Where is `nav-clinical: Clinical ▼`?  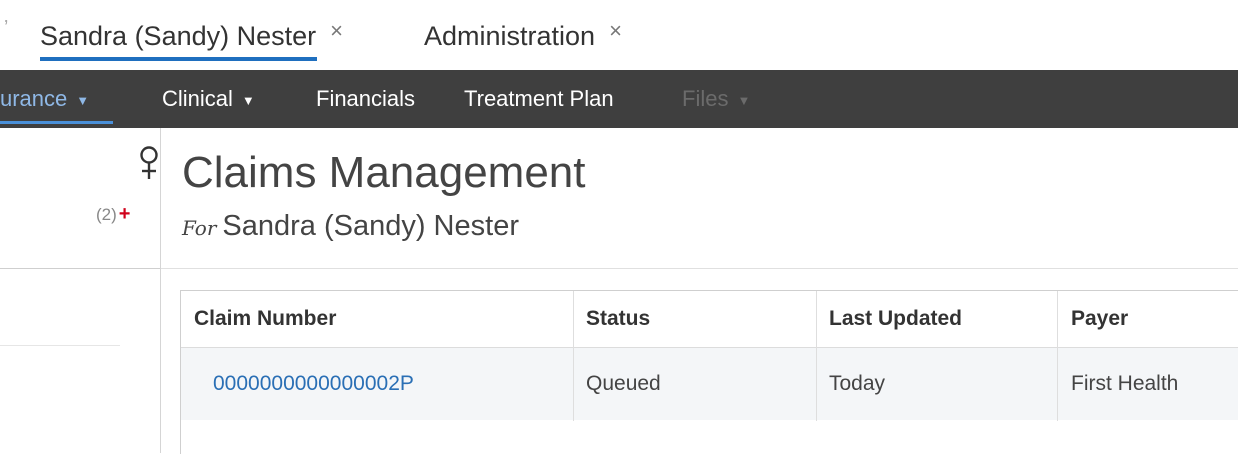 nav-clinical: Clinical ▼ is located at coordinates (208, 99).